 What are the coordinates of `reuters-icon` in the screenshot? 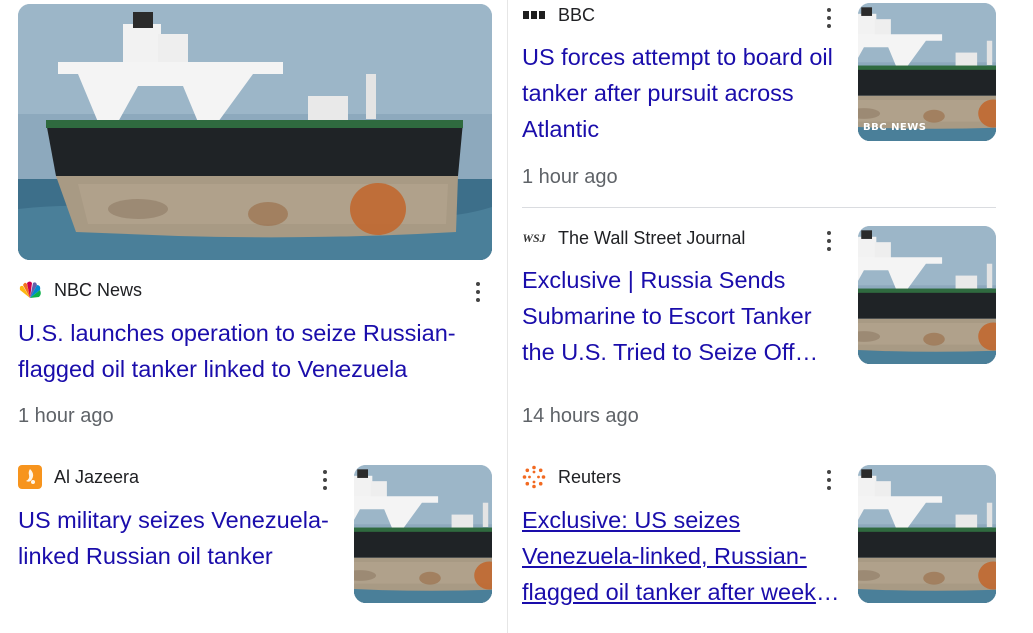 It's located at (534, 477).